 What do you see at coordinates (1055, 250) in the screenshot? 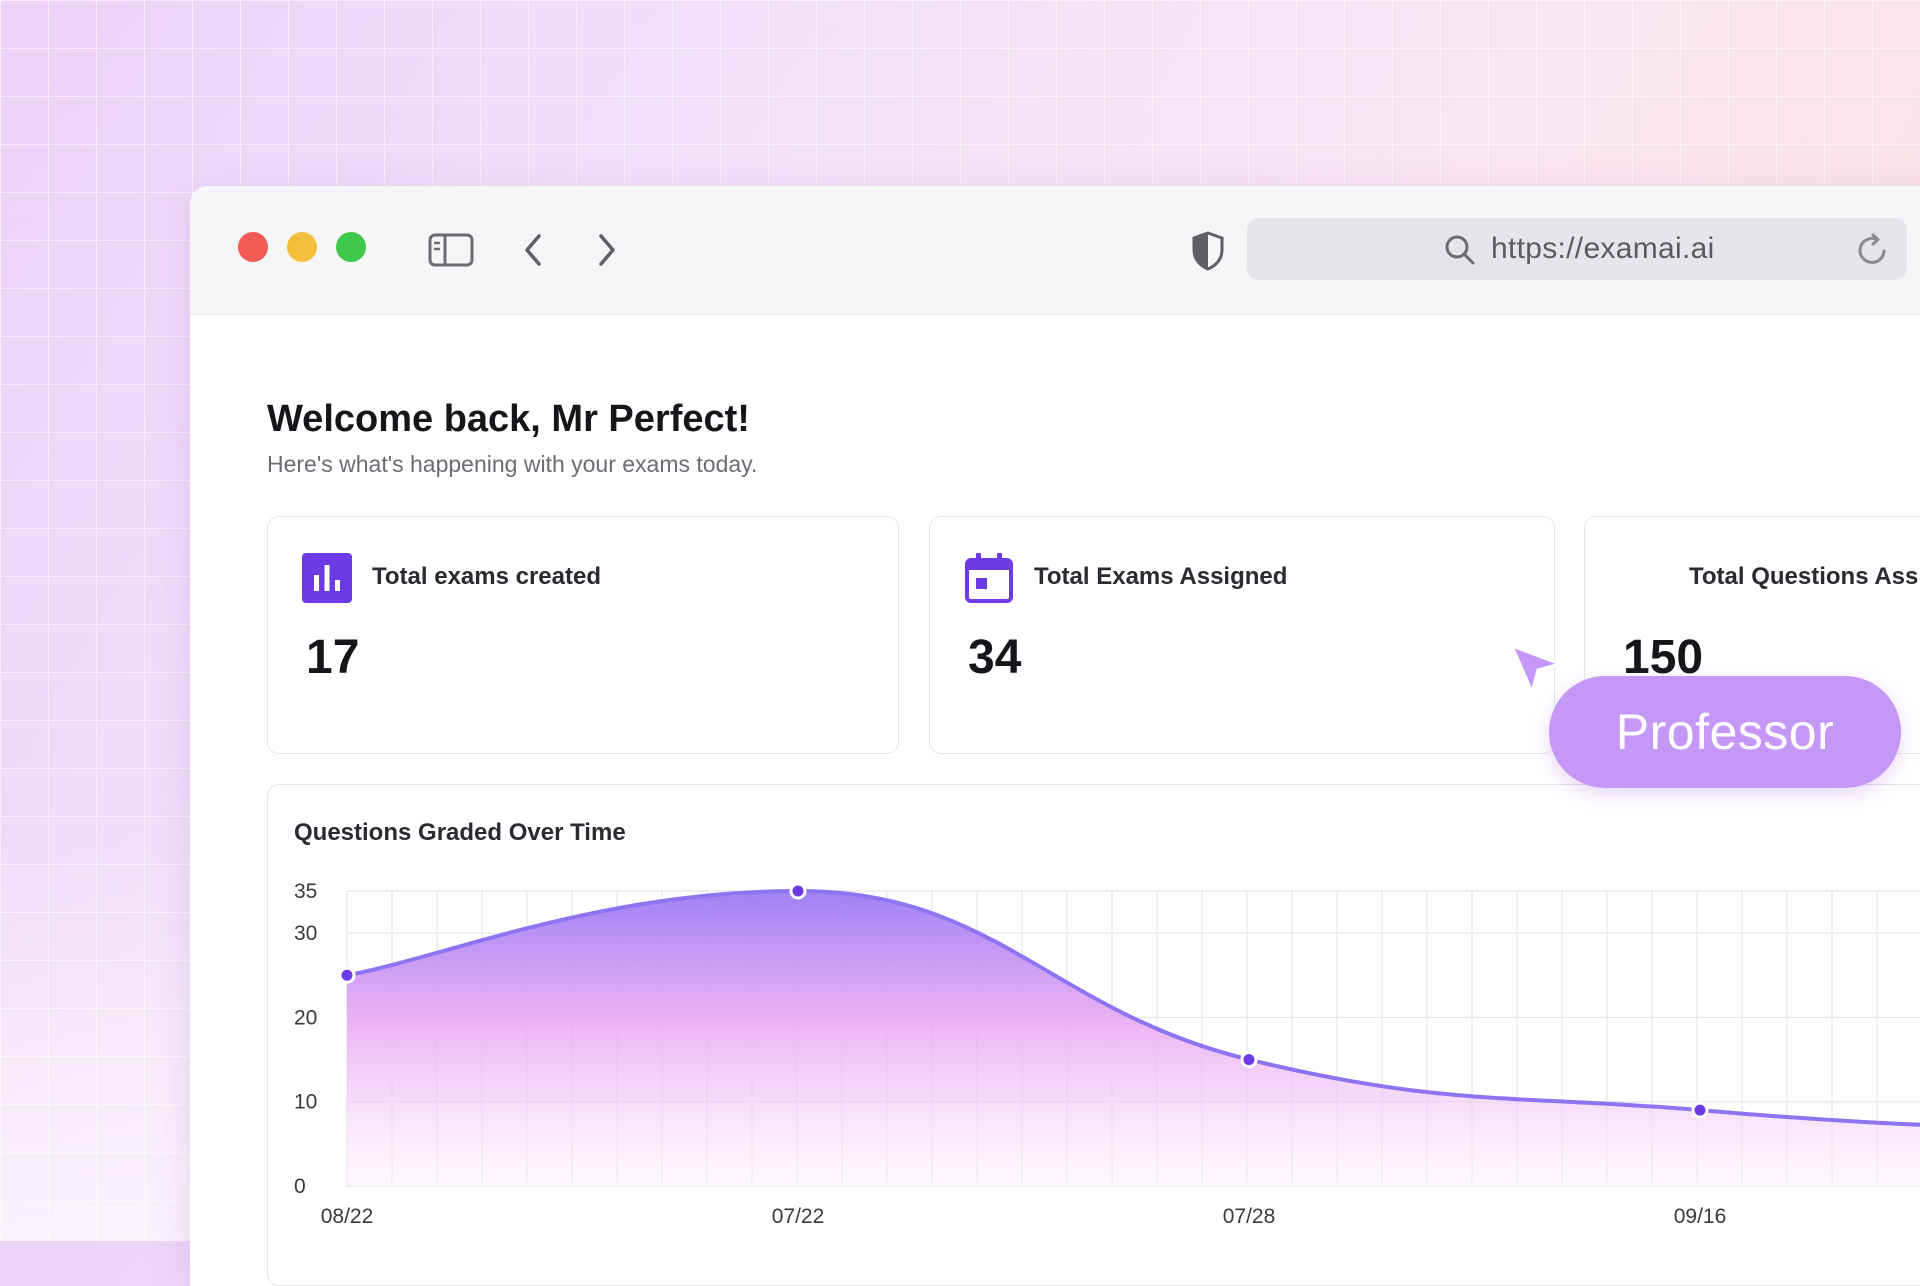
I see `browser-toolbar: https://examai.ai` at bounding box center [1055, 250].